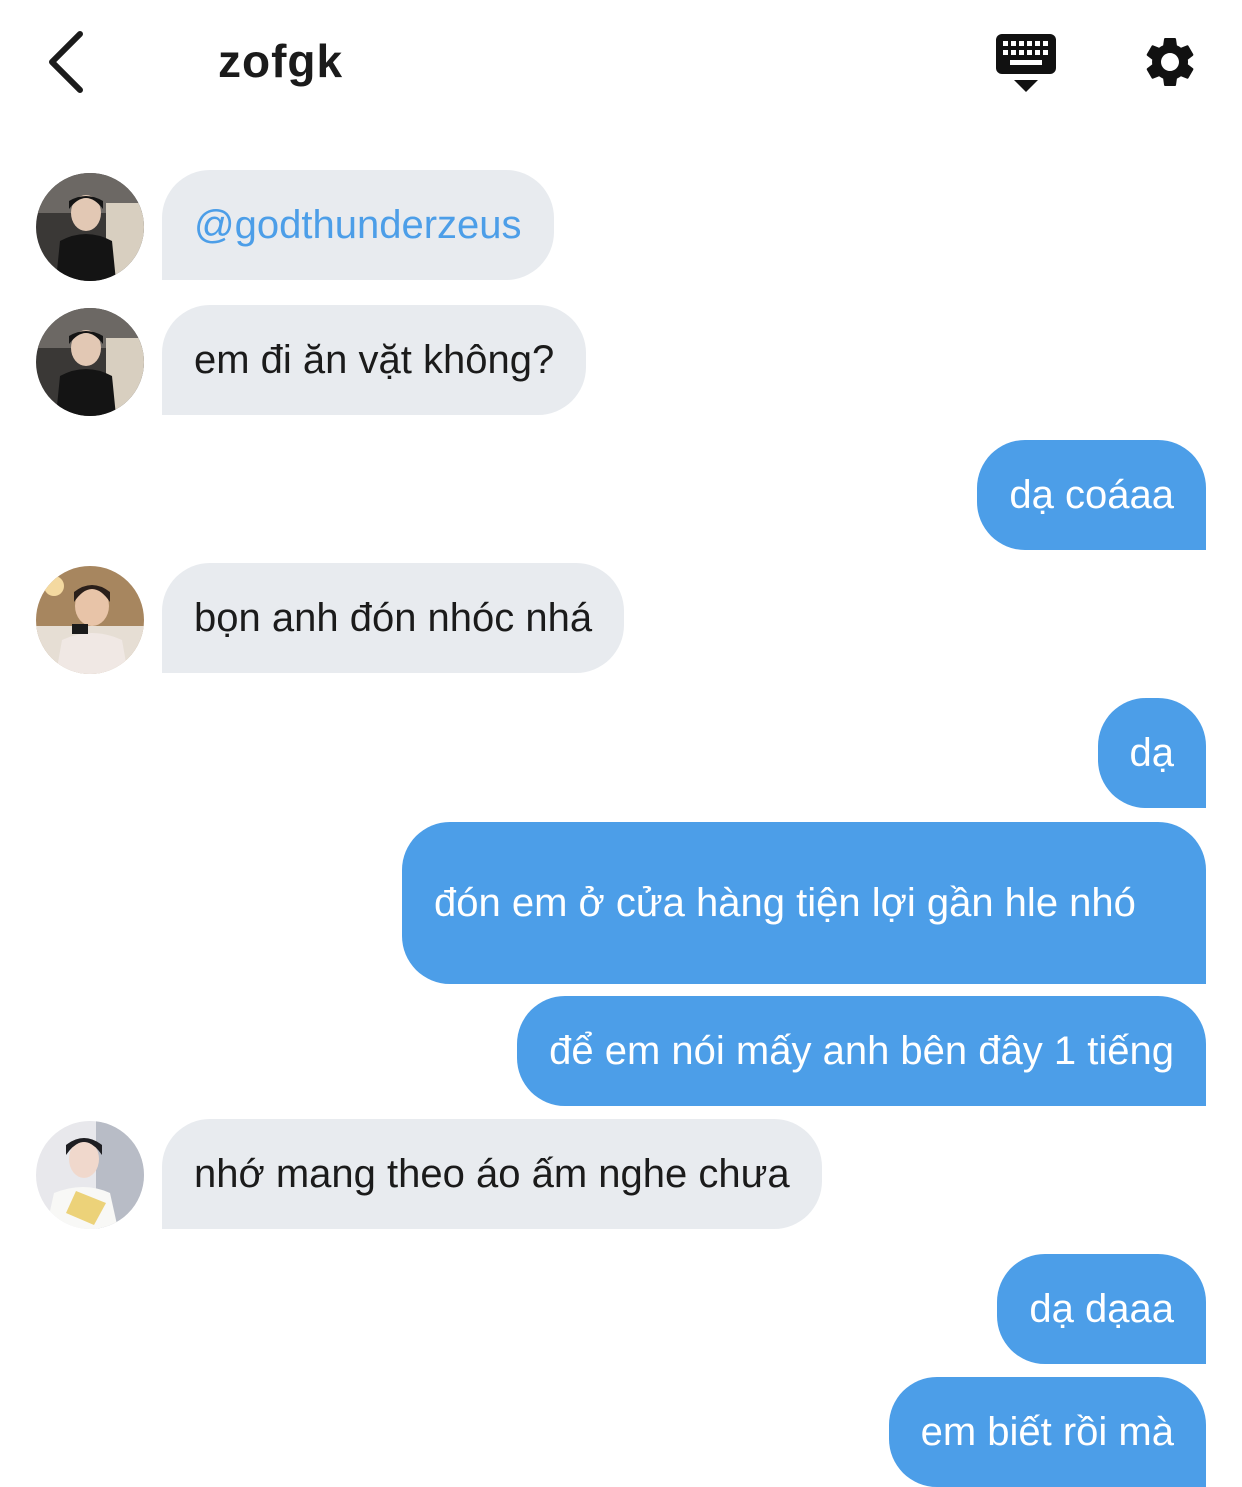 The height and width of the screenshot is (1487, 1242). I want to click on message-text: nhớ mang theo áo ấm nghe chưa, so click(492, 1174).